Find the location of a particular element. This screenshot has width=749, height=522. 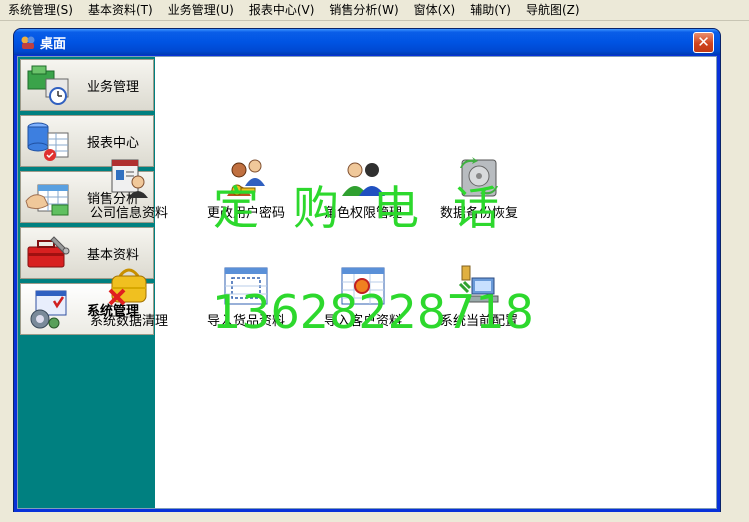

tile-label: 公司信息资料 is located at coordinates (128, 213).